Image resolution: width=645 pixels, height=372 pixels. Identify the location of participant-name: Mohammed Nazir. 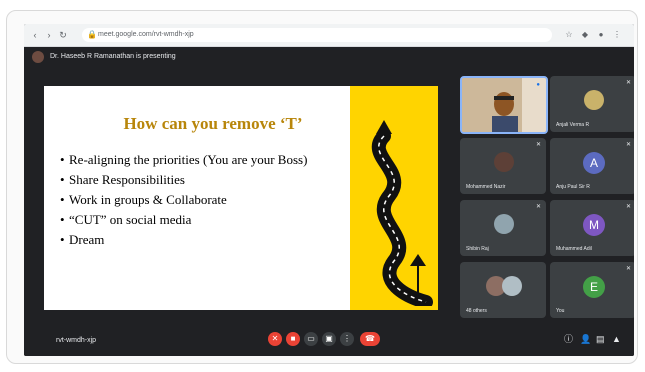
(486, 187).